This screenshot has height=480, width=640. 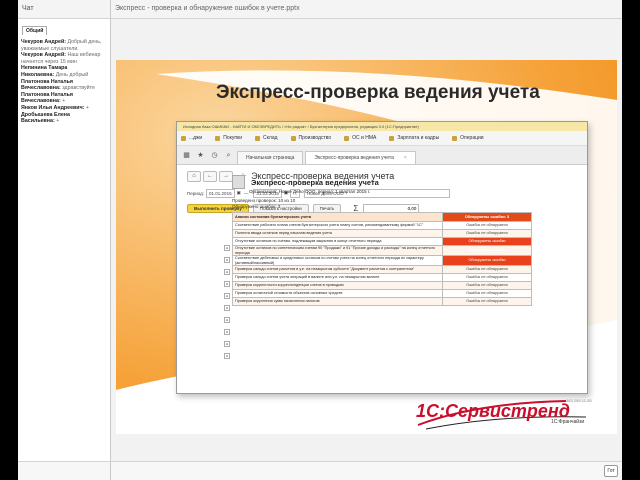 I want to click on tab-express-check: Экспресс-проверка ведения учета ×, so click(x=360, y=157).